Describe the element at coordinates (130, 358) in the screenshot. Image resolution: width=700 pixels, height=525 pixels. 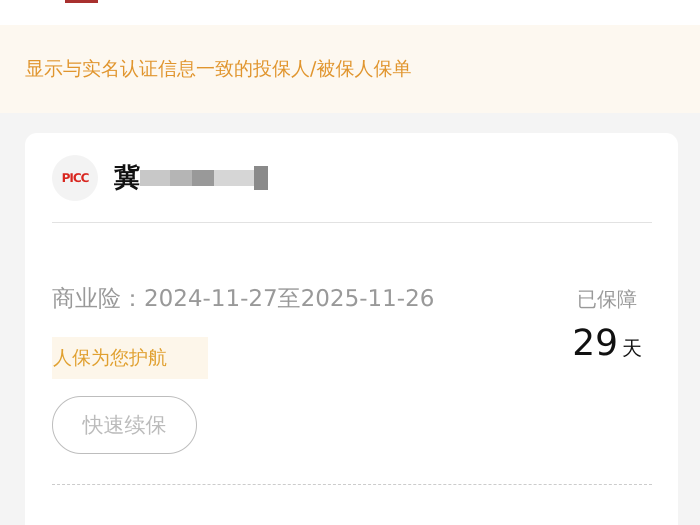
I see `slogan-tag: 人保为您护航` at that location.